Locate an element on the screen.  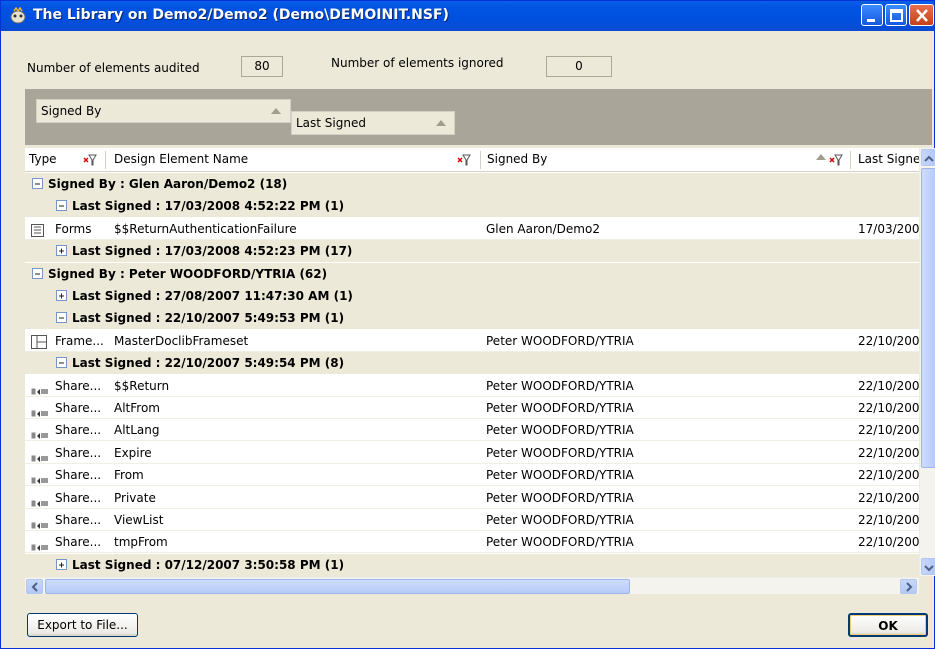
group-row-last-signed: Last Signed : 22/10/2007 5:49:54 PM (8) is located at coordinates (472, 363).